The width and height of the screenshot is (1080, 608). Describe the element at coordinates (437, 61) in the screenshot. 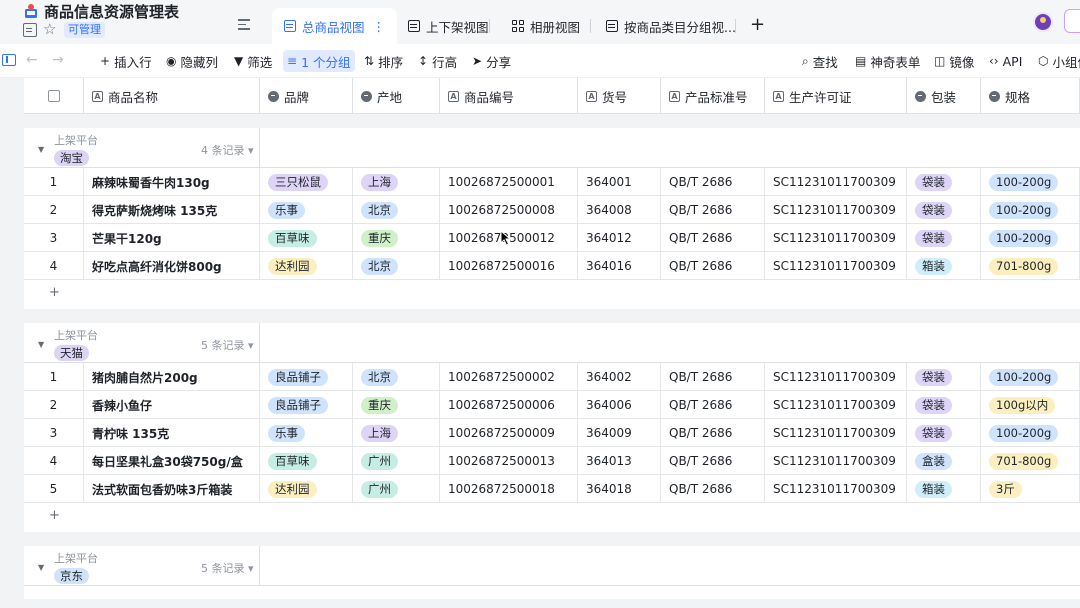

I see `row-height-button: ↕ 行高` at that location.